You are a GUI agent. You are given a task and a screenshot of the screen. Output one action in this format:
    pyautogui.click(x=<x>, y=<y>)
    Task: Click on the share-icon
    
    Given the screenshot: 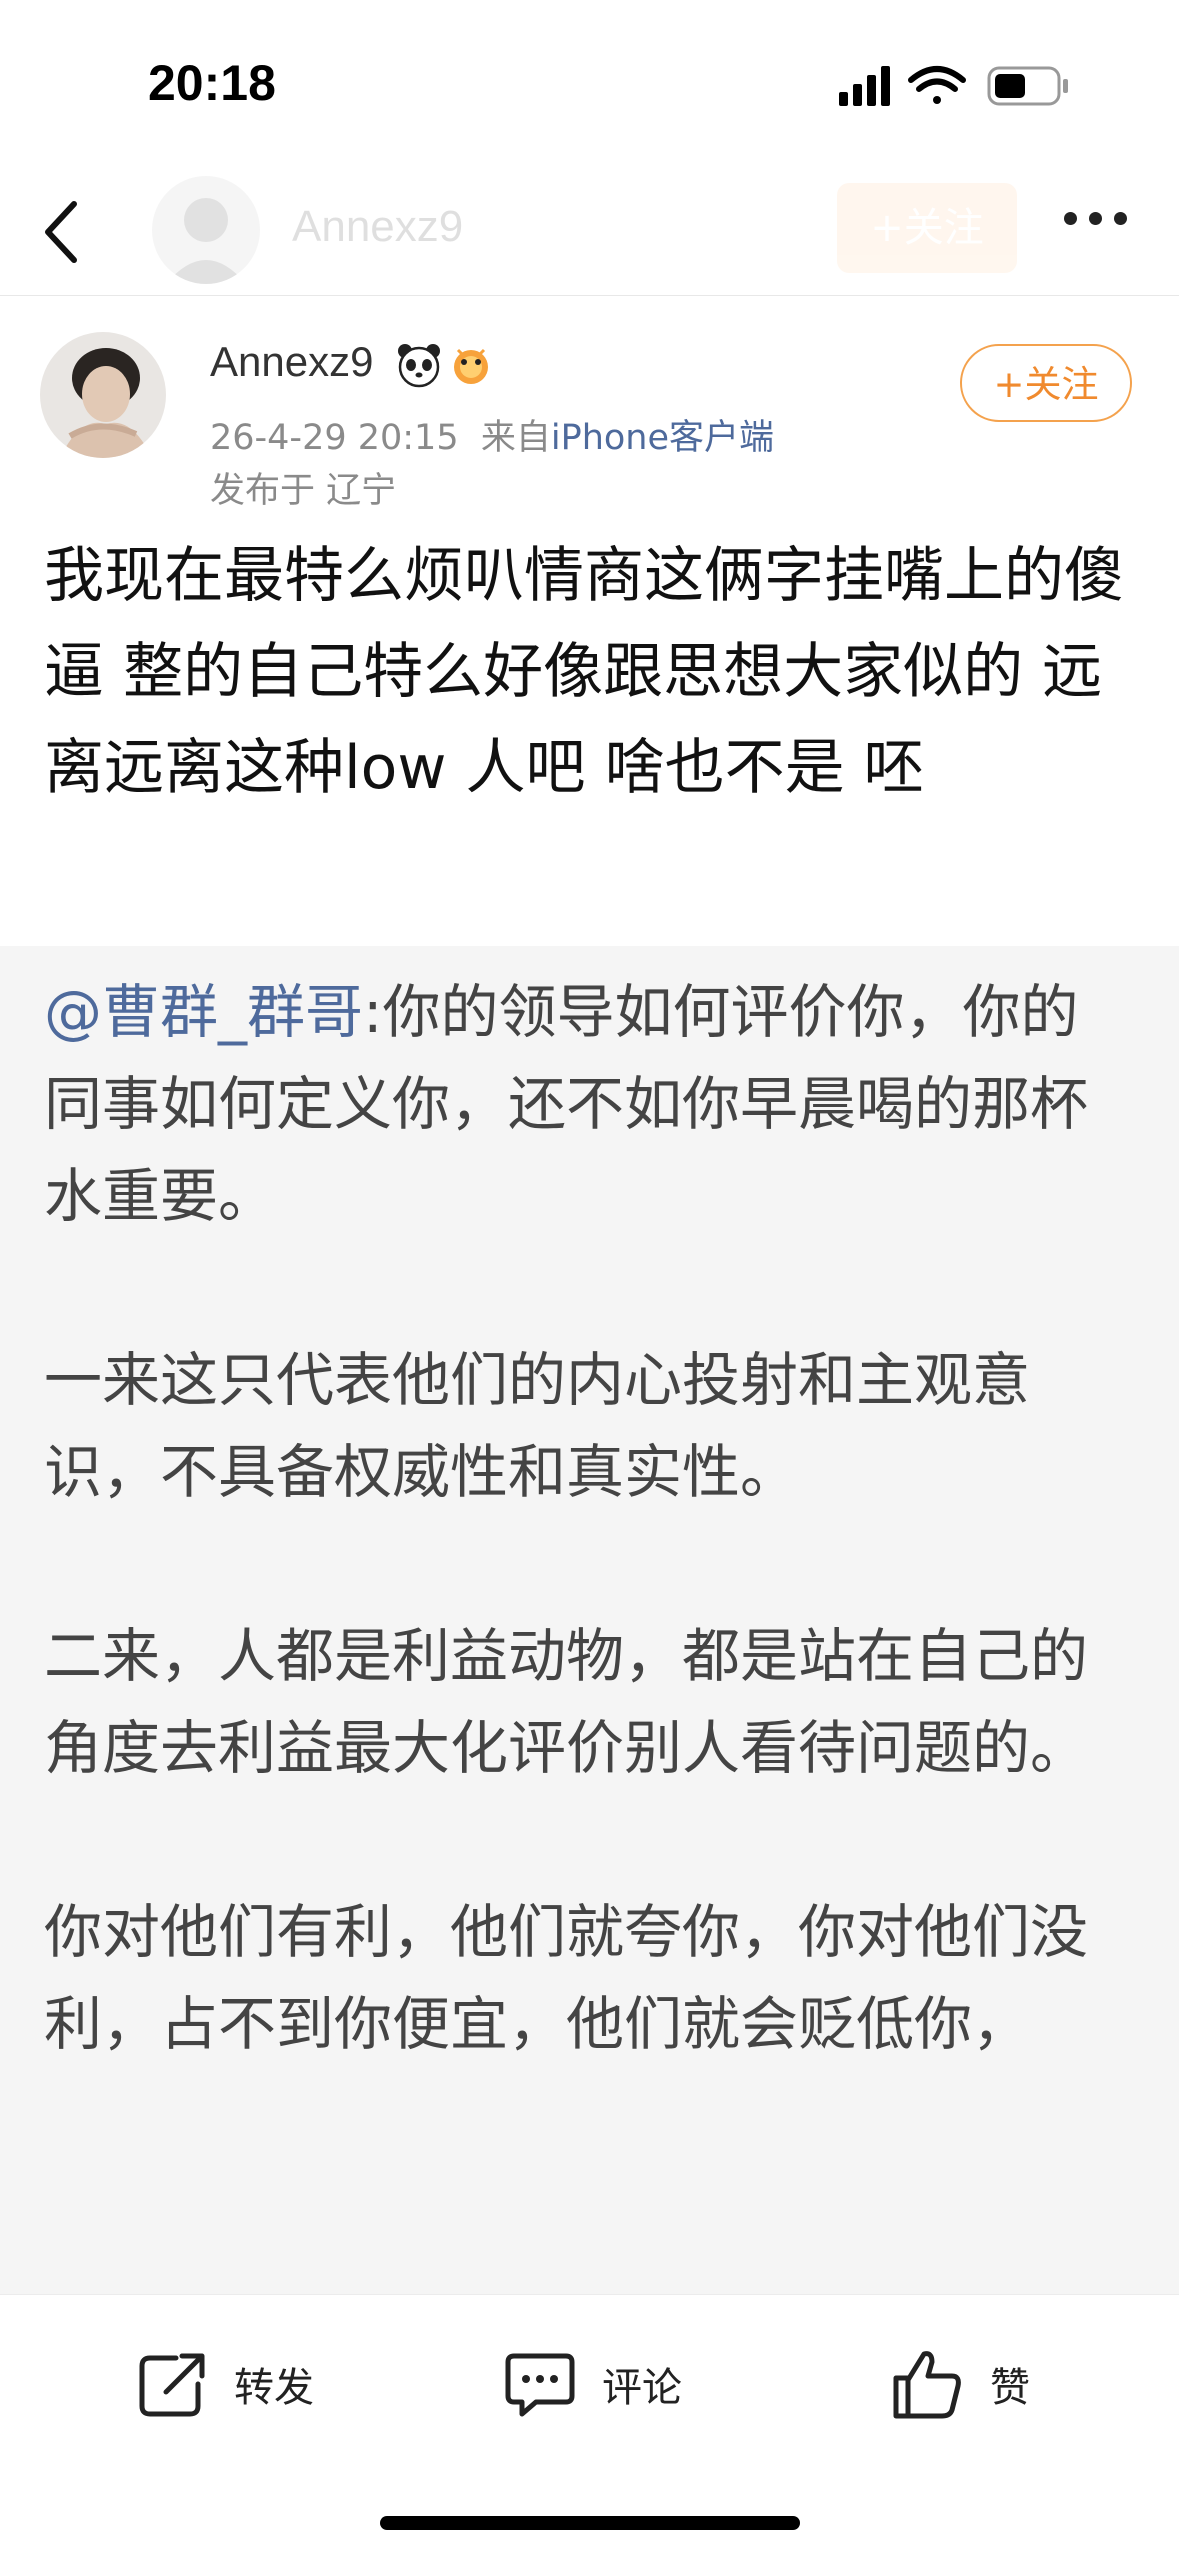 What is the action you would take?
    pyautogui.click(x=172, y=2385)
    